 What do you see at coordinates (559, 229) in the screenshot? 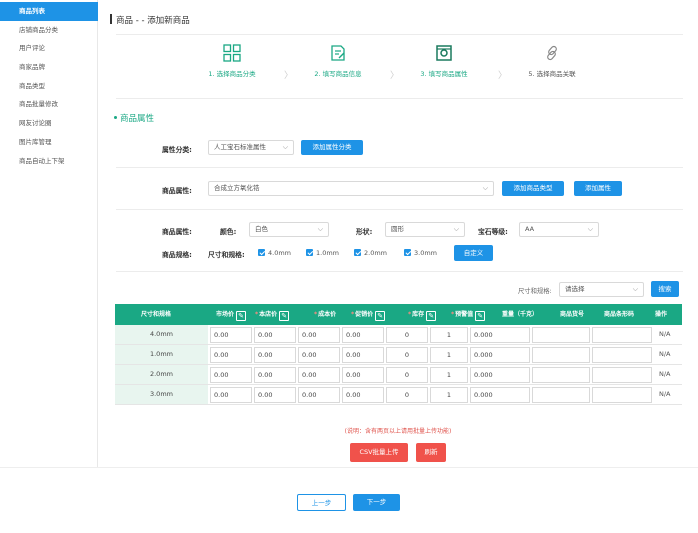
I see `grade-select: AA ⌵` at bounding box center [559, 229].